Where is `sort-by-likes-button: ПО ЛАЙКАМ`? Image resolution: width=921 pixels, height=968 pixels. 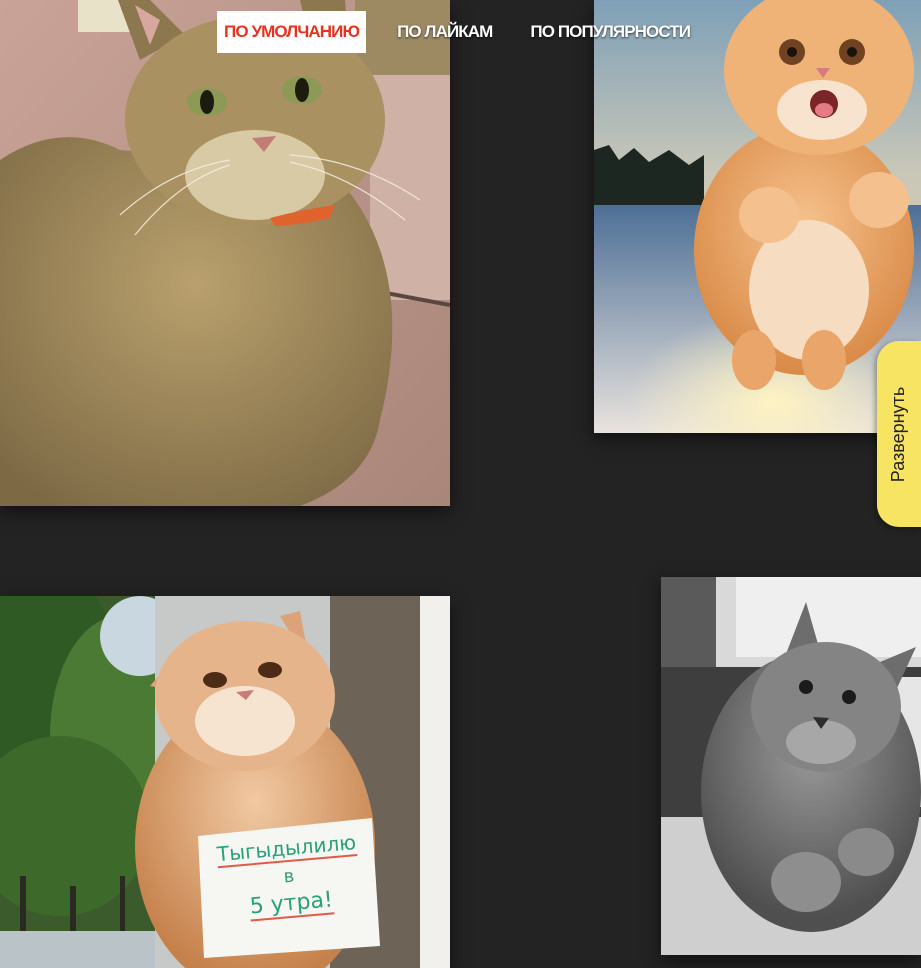
sort-by-likes-button: ПО ЛАЙКАМ is located at coordinates (444, 32).